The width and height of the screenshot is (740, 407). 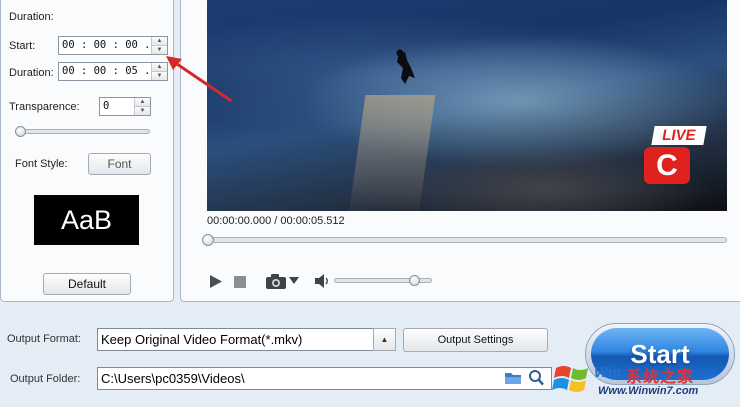 I want to click on windows-logo-icon, so click(x=570, y=379).